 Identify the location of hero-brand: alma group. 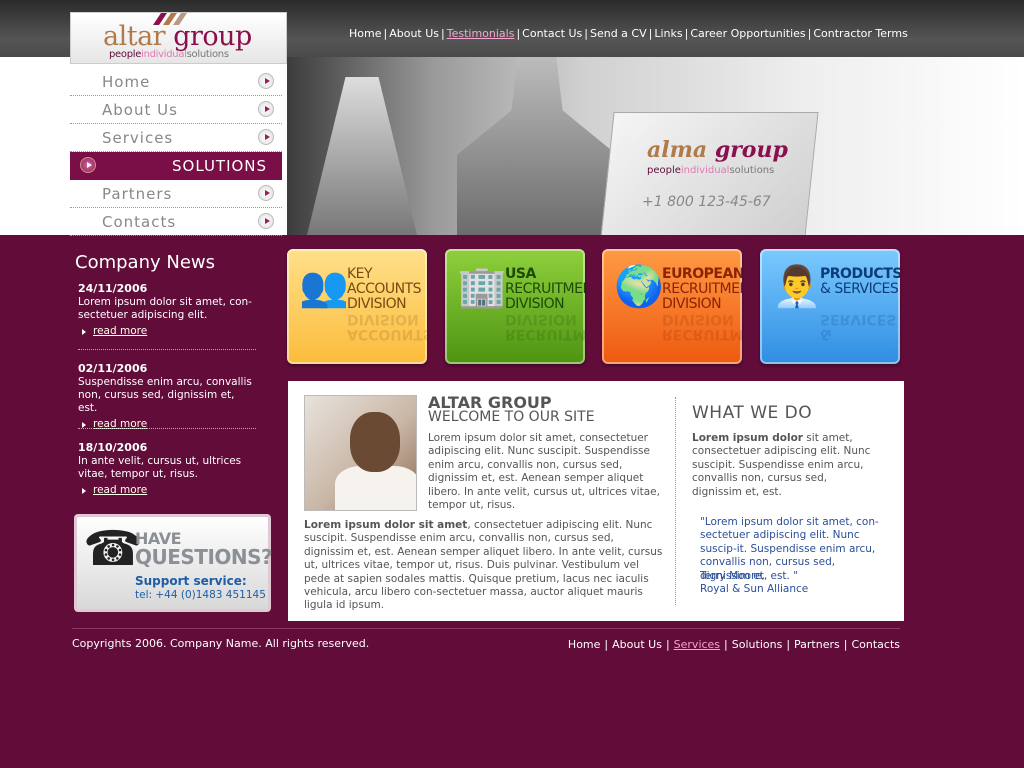
(717, 150).